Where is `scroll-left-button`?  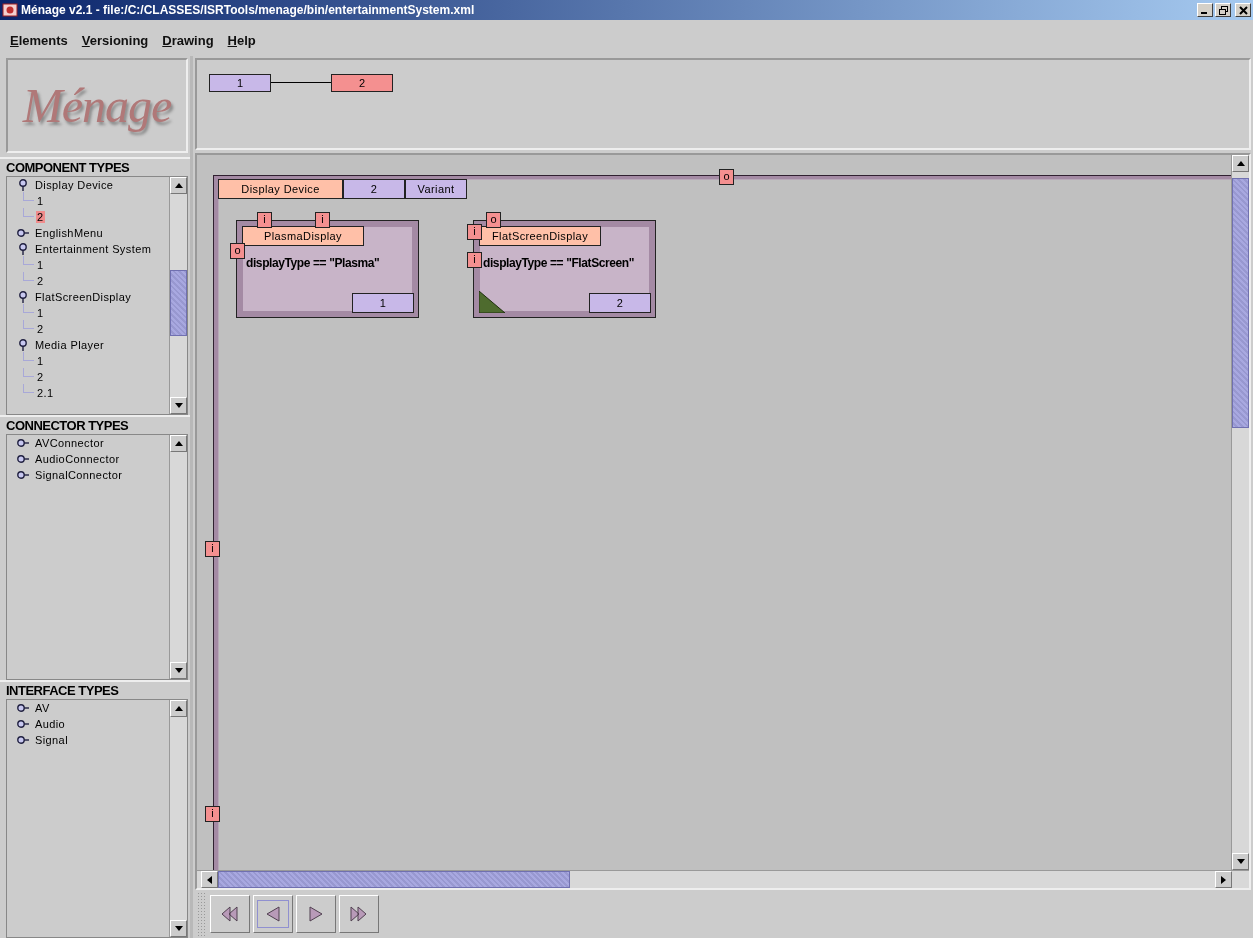
scroll-left-button is located at coordinates (209, 879).